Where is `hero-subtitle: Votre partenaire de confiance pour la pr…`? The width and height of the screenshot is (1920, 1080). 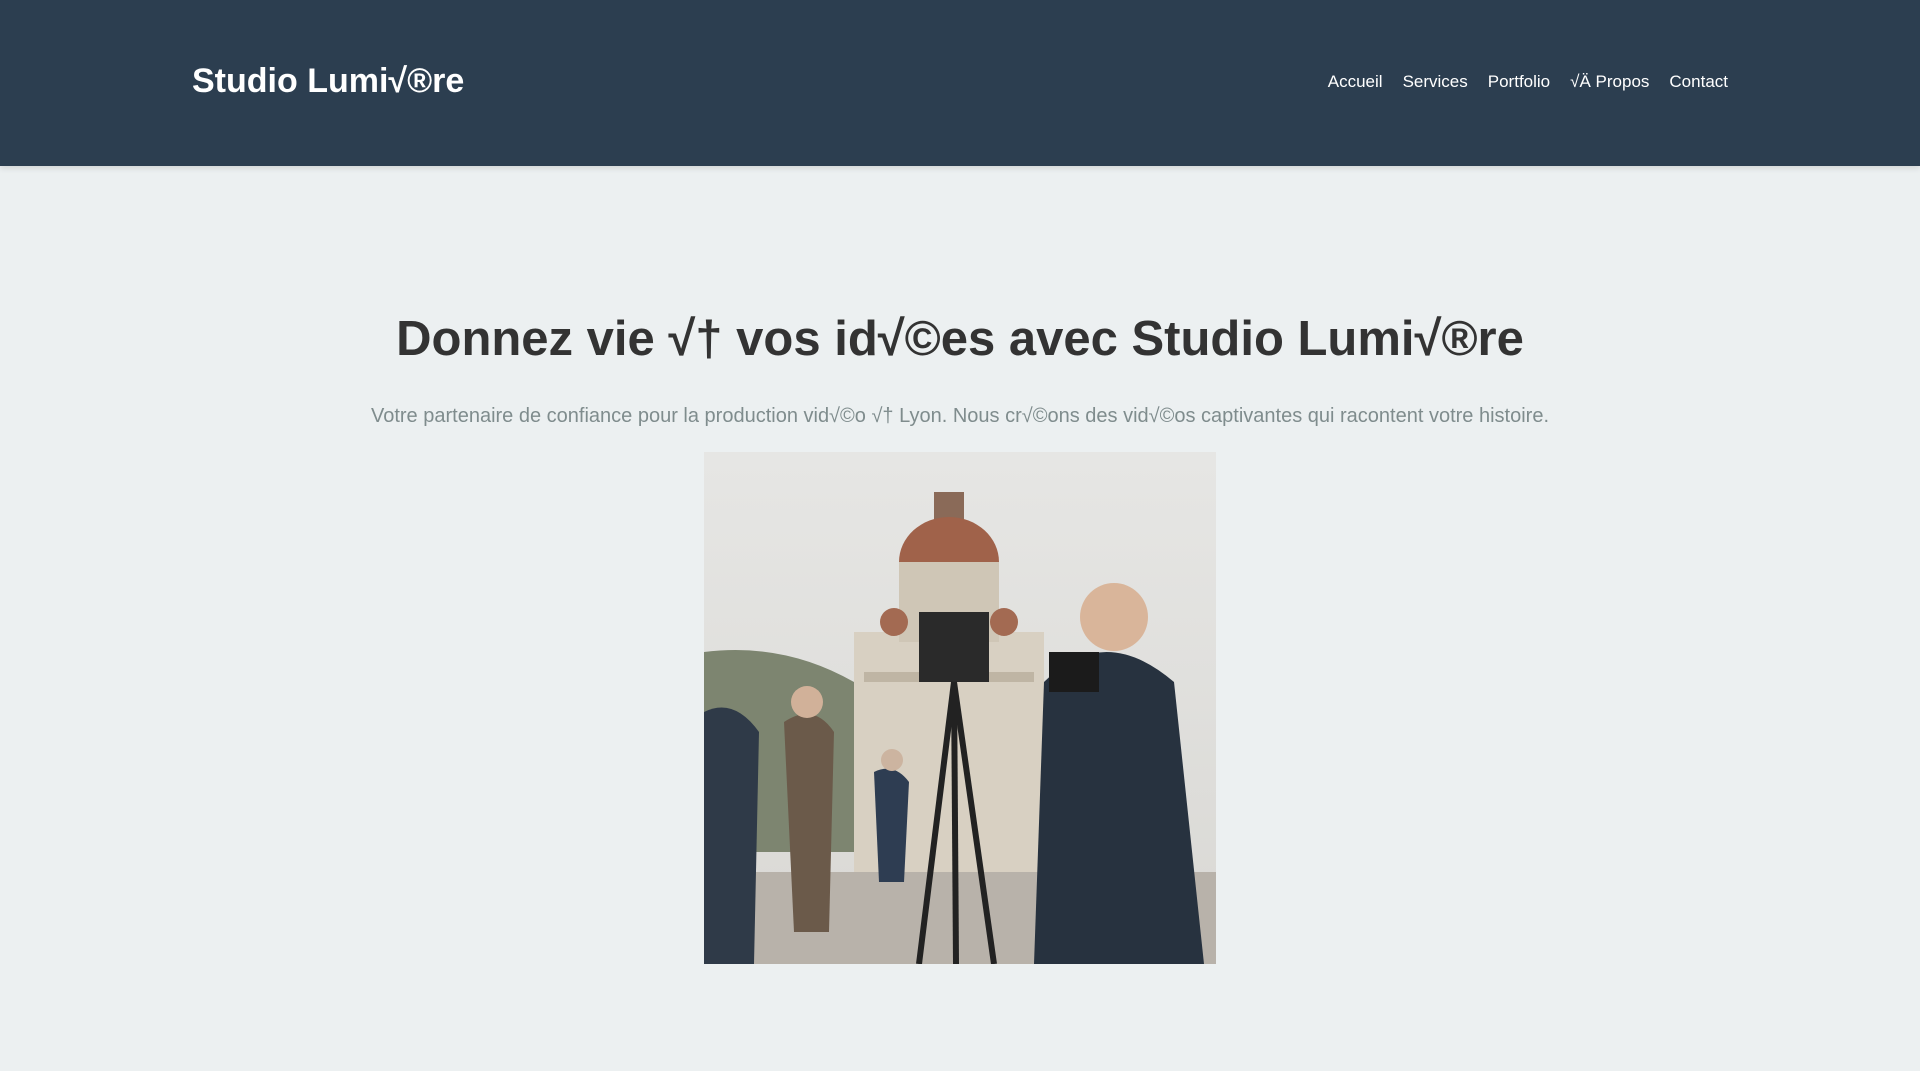
hero-subtitle: Votre partenaire de confiance pour la pr… is located at coordinates (960, 416).